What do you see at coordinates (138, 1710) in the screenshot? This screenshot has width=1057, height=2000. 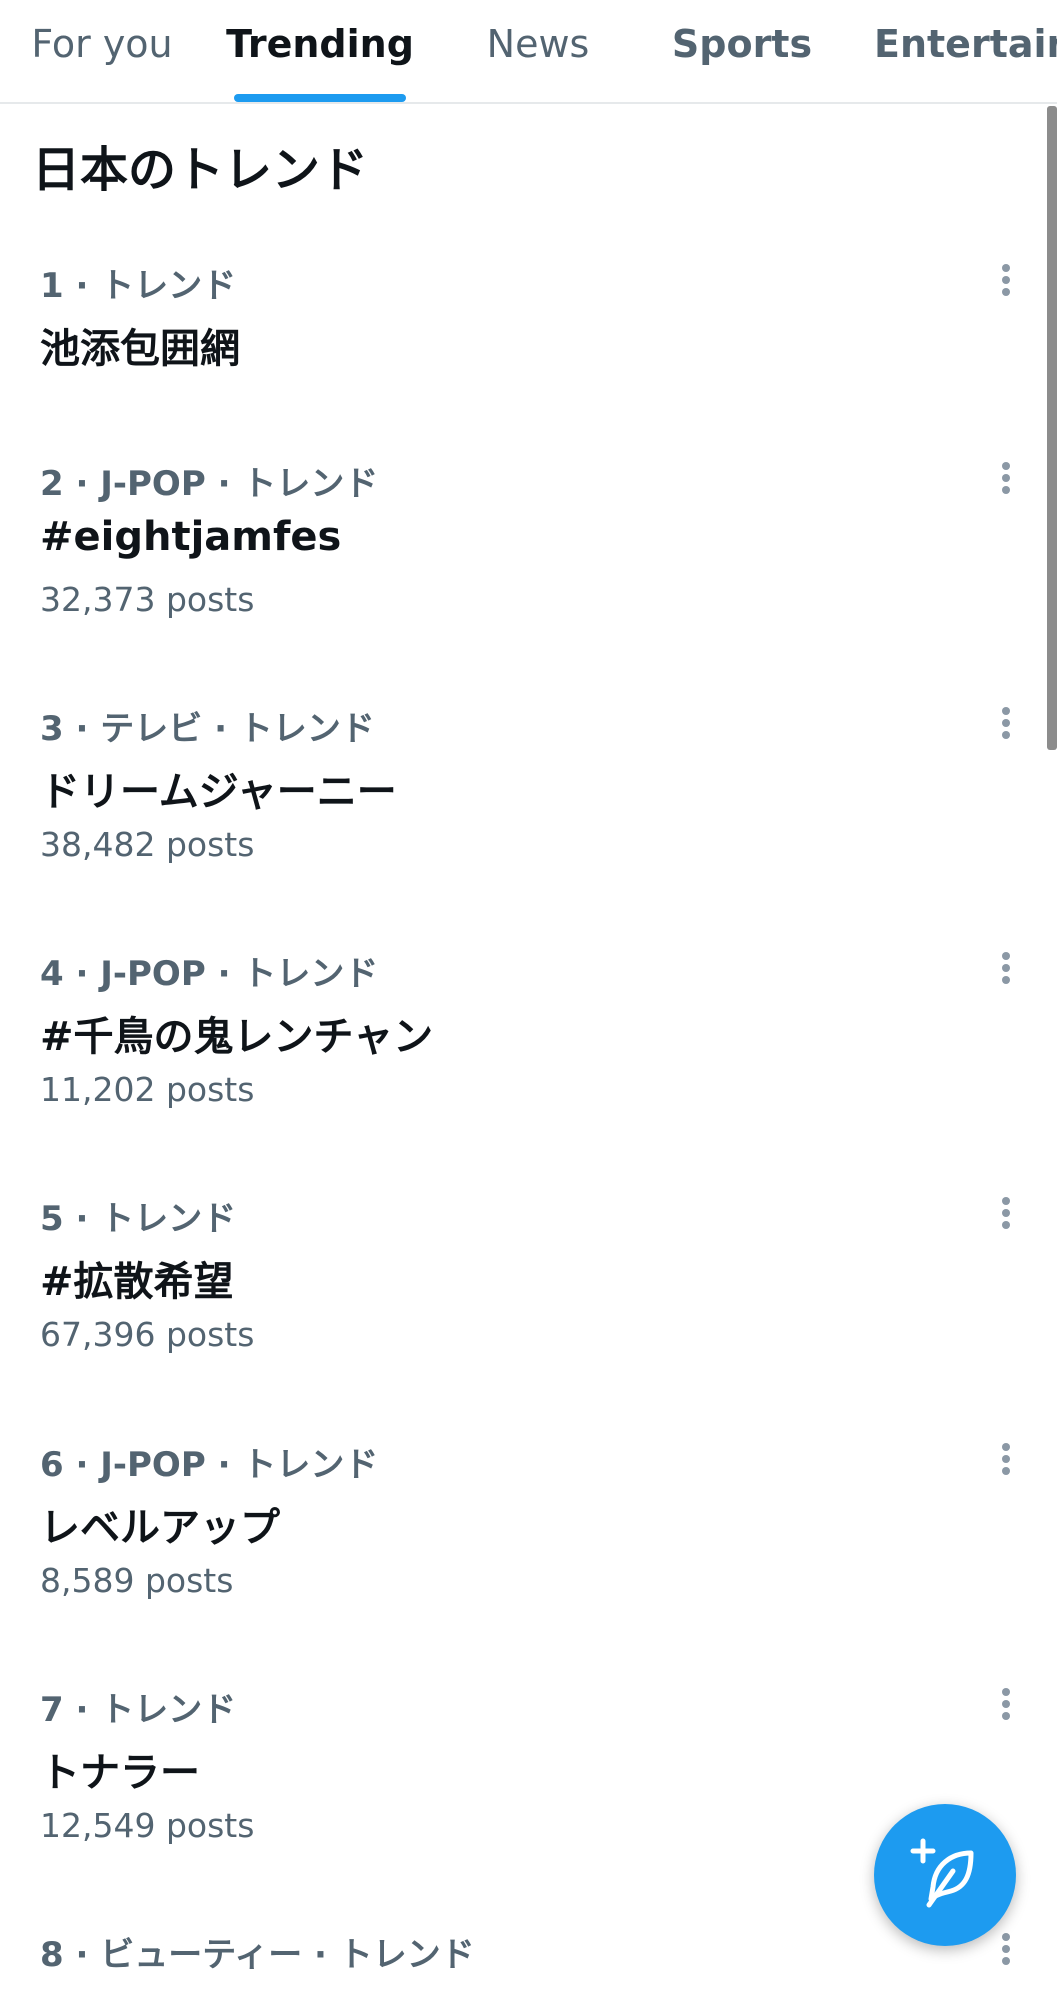 I see `trend-meta: 7 · トレンド` at bounding box center [138, 1710].